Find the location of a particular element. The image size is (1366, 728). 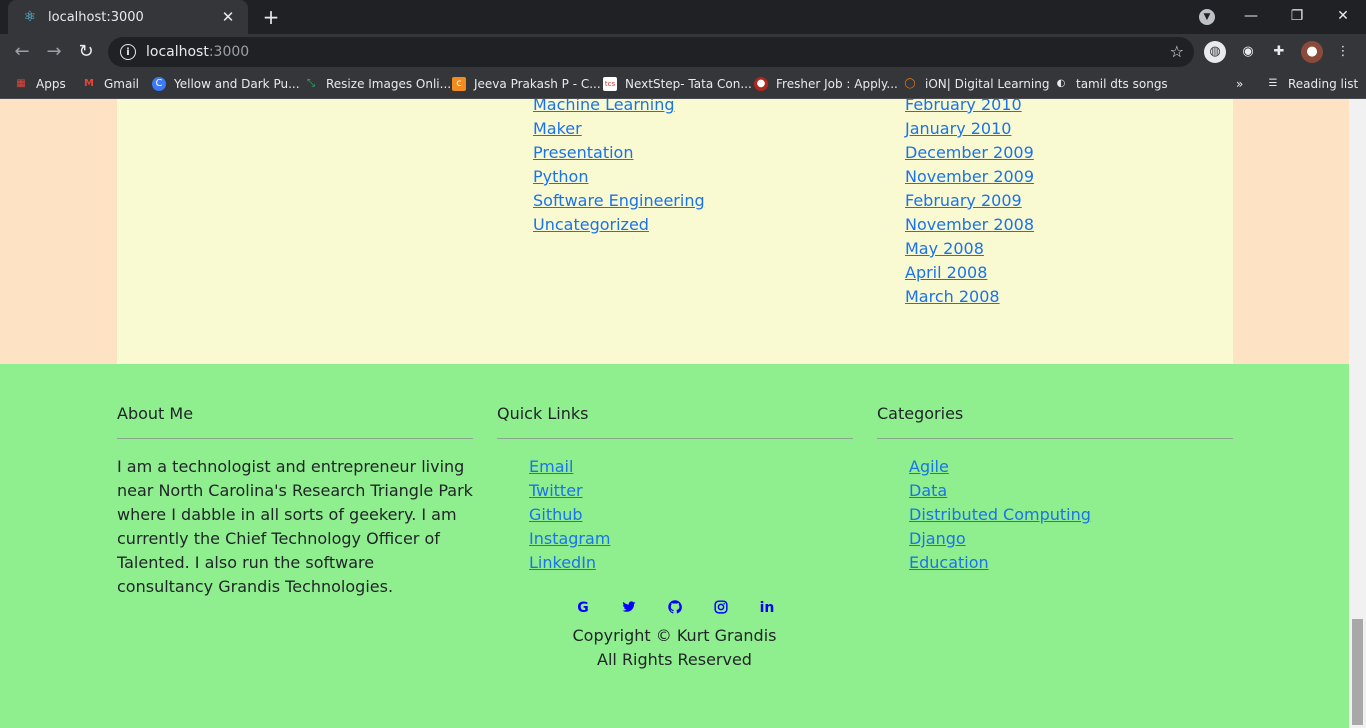

more-bookmarks-icon: » is located at coordinates (1239, 84).